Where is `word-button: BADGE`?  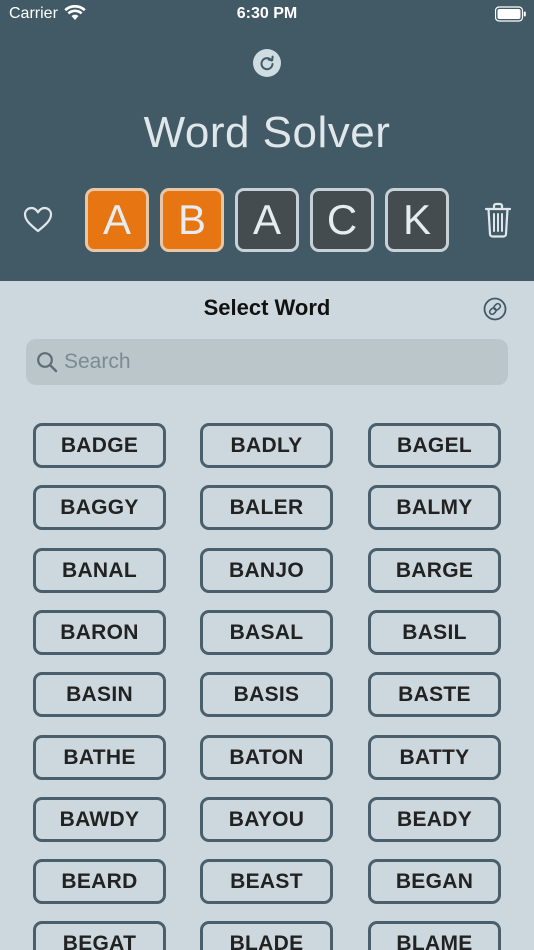 word-button: BADGE is located at coordinates (99, 445).